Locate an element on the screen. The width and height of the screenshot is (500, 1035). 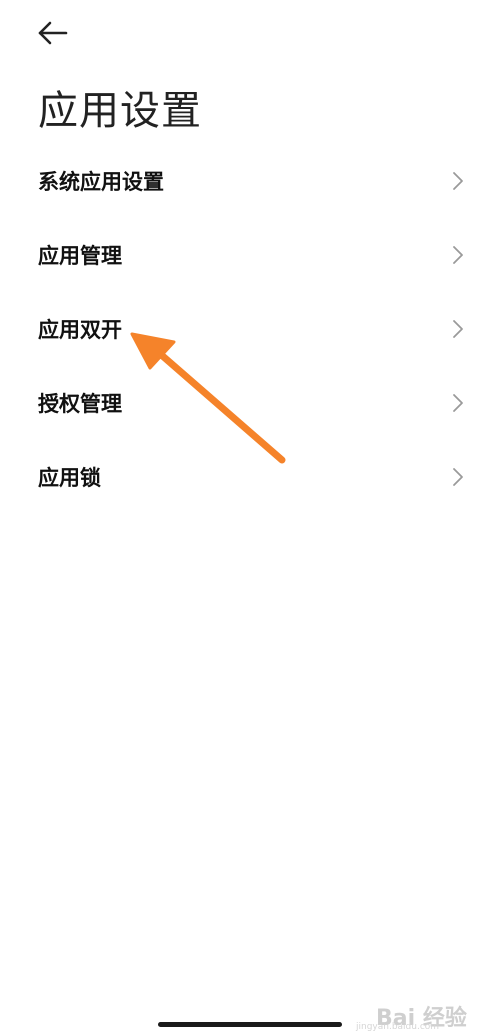
page-title: 应用设置 is located at coordinates (120, 111).